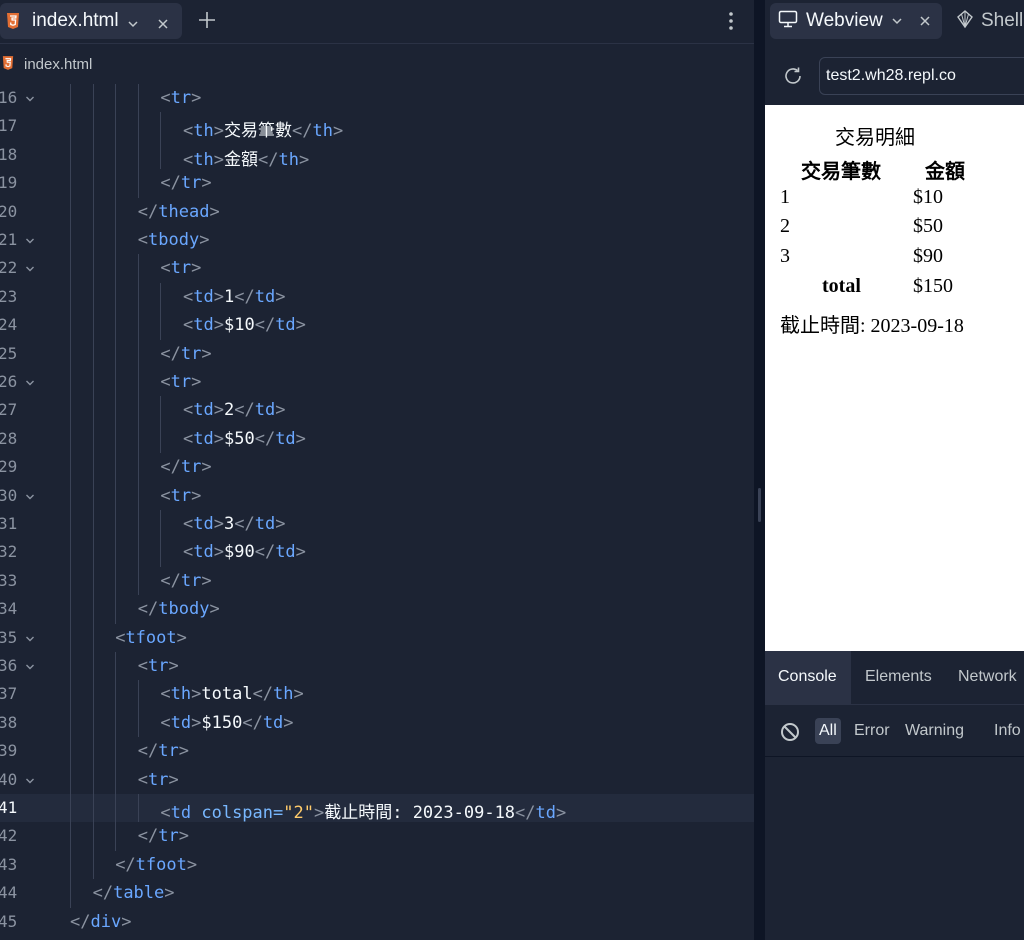 The image size is (1024, 940). Describe the element at coordinates (759, 505) in the screenshot. I see `splitter-handle` at that location.